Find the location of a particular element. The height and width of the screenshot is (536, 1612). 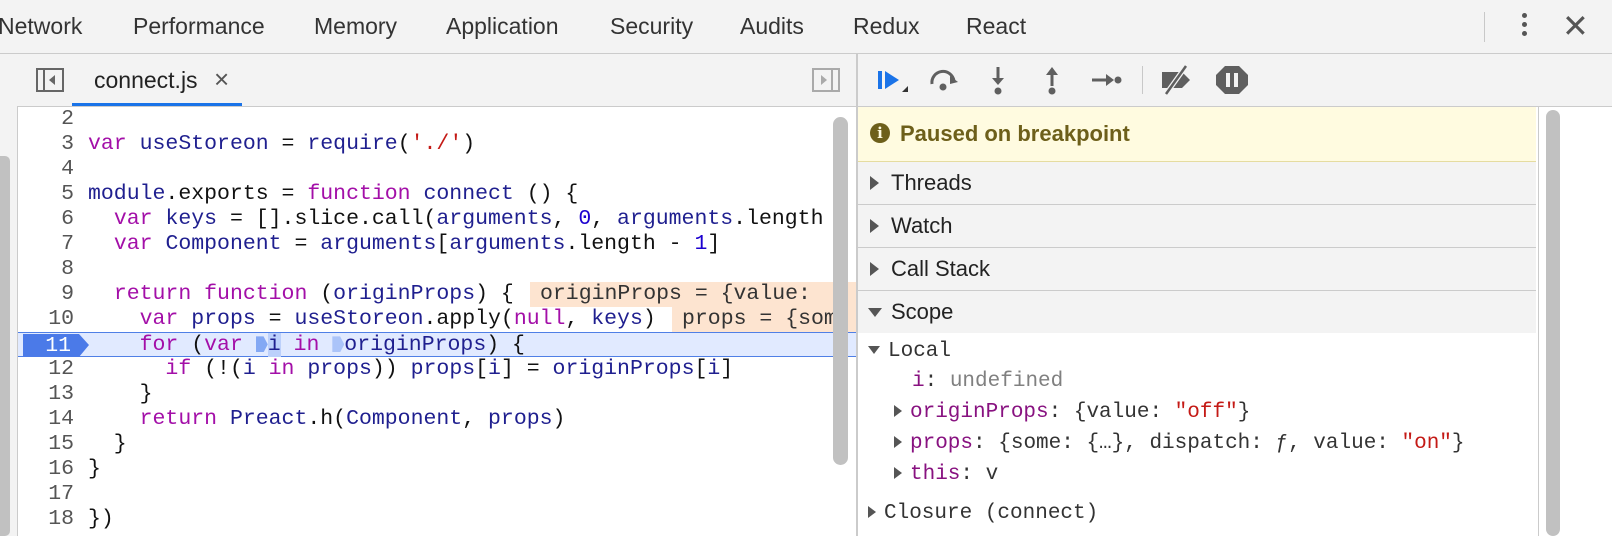

close-tab-icon: × is located at coordinates (221, 79).